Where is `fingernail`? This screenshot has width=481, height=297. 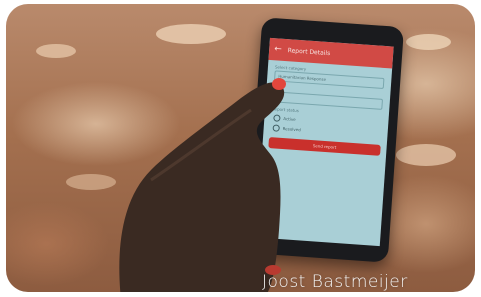
fingernail is located at coordinates (279, 84).